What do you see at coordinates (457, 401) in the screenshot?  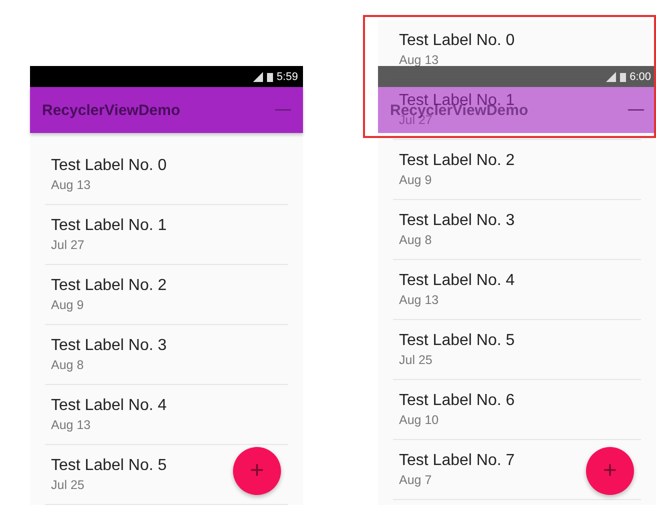 I see `item-label: Test Label No. 6` at bounding box center [457, 401].